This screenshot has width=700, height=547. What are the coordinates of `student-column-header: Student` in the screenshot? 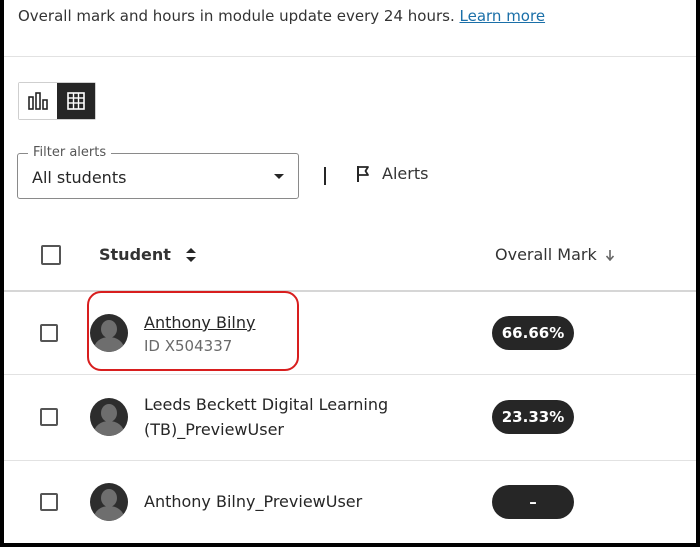 It's located at (148, 254).